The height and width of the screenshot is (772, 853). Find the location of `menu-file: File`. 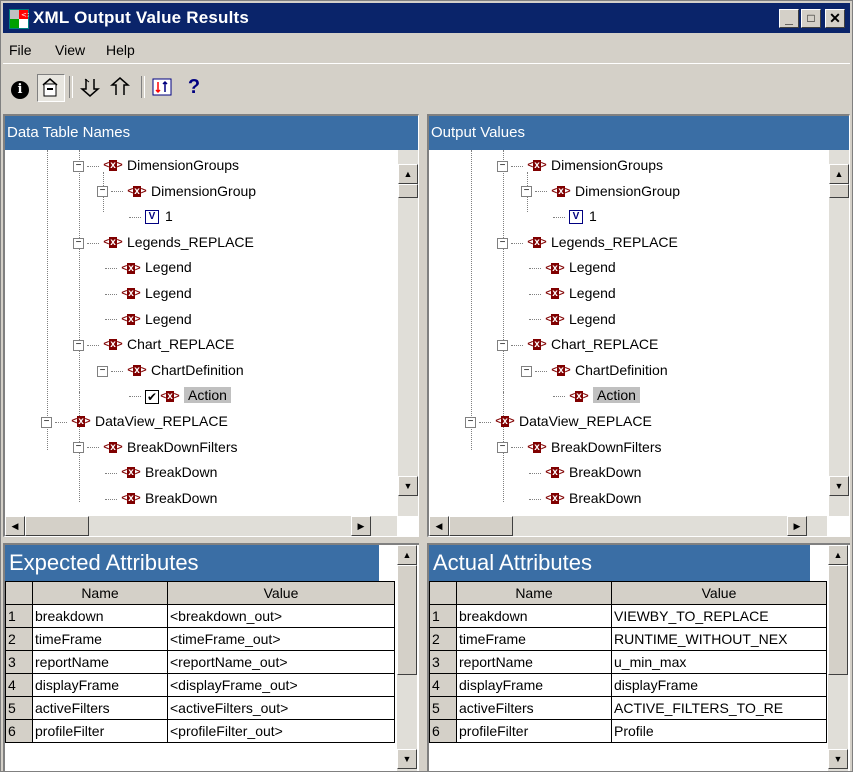

menu-file: File is located at coordinates (20, 50).